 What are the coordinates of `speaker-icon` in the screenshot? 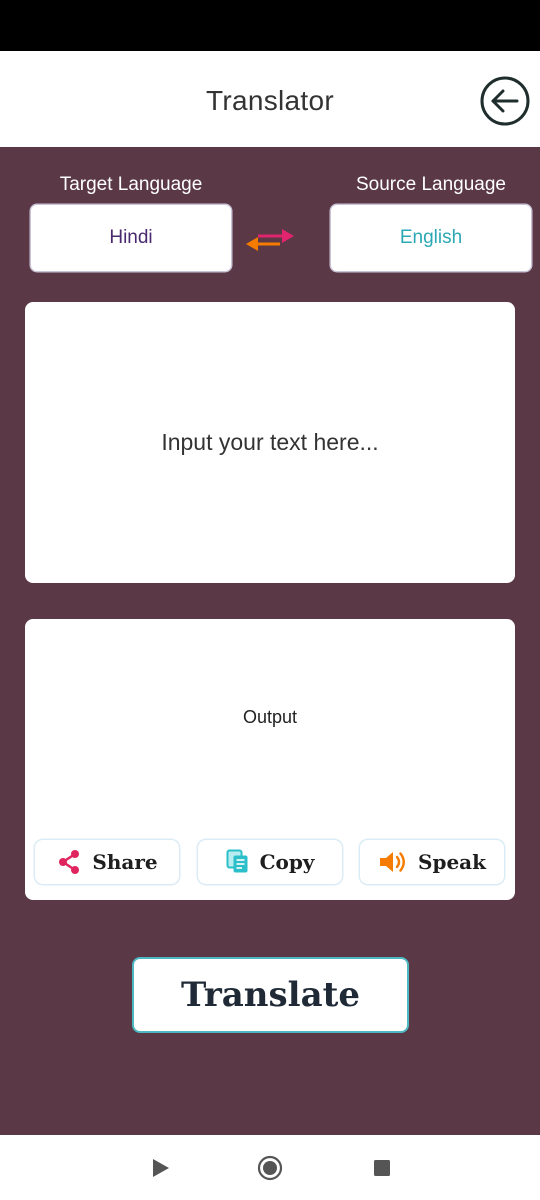 It's located at (393, 862).